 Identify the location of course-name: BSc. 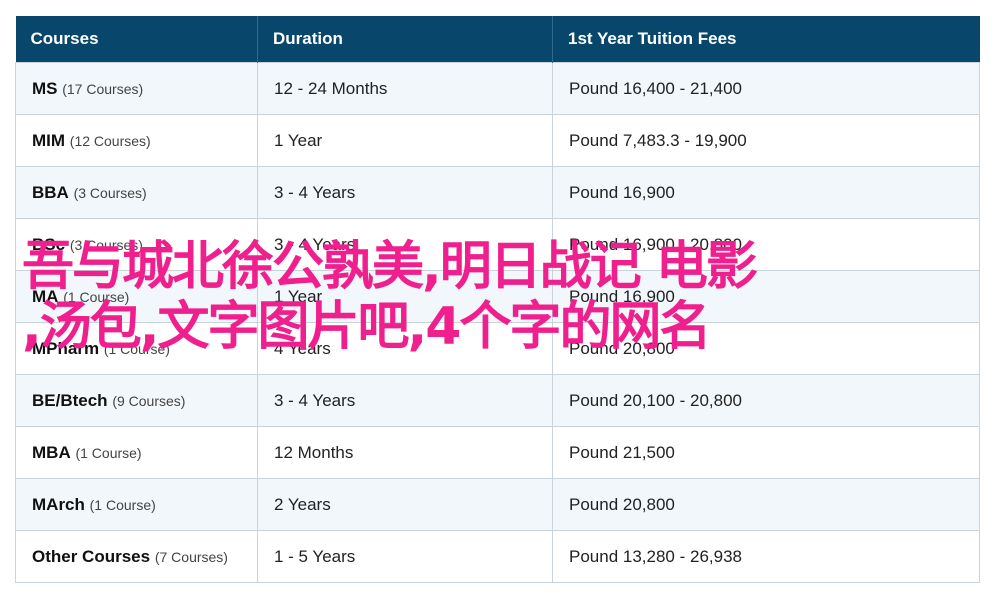
(49, 244).